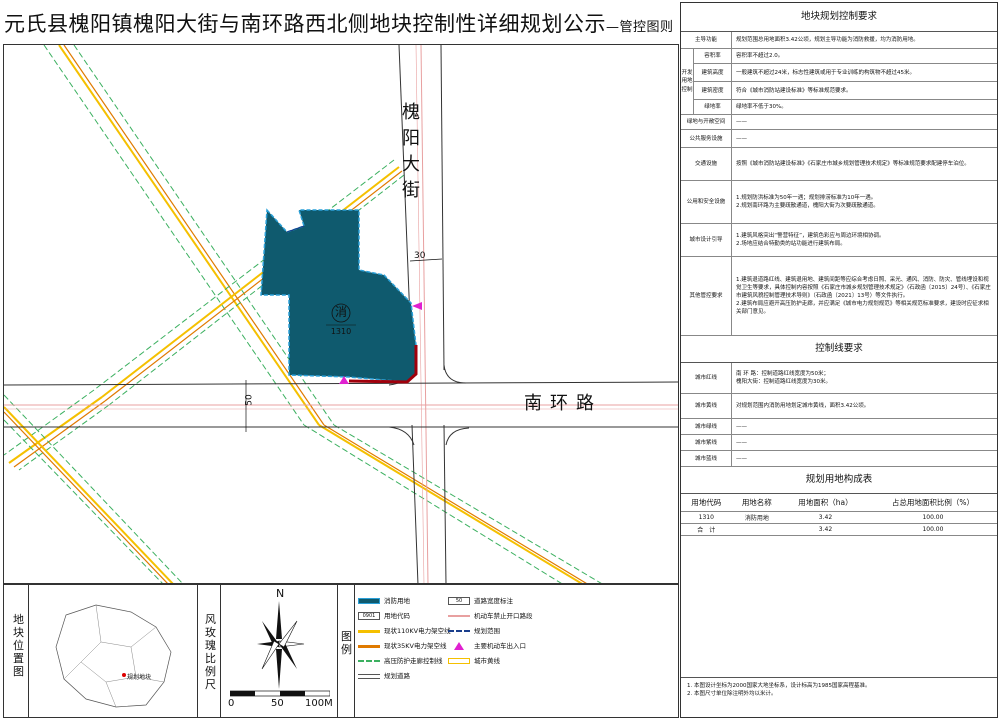 Image resolution: width=1000 pixels, height=721 pixels. Describe the element at coordinates (490, 616) in the screenshot. I see `legend-no-opening: 机动车禁止开口路段` at that location.